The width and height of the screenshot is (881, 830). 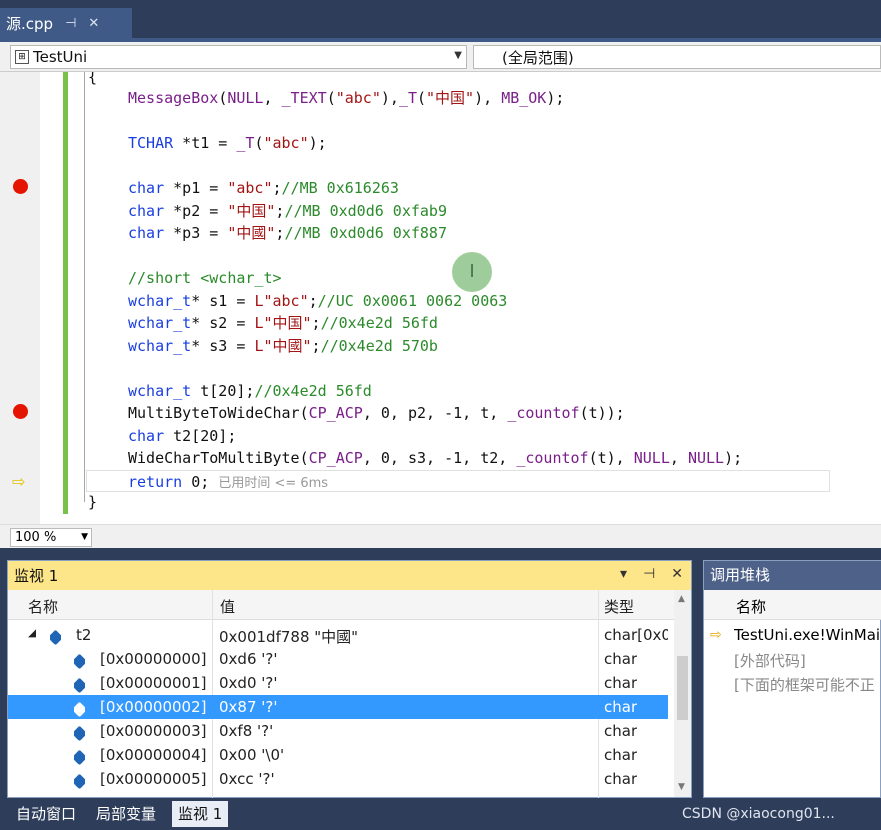 I want to click on watch-name: [0x00000000], so click(x=153, y=659).